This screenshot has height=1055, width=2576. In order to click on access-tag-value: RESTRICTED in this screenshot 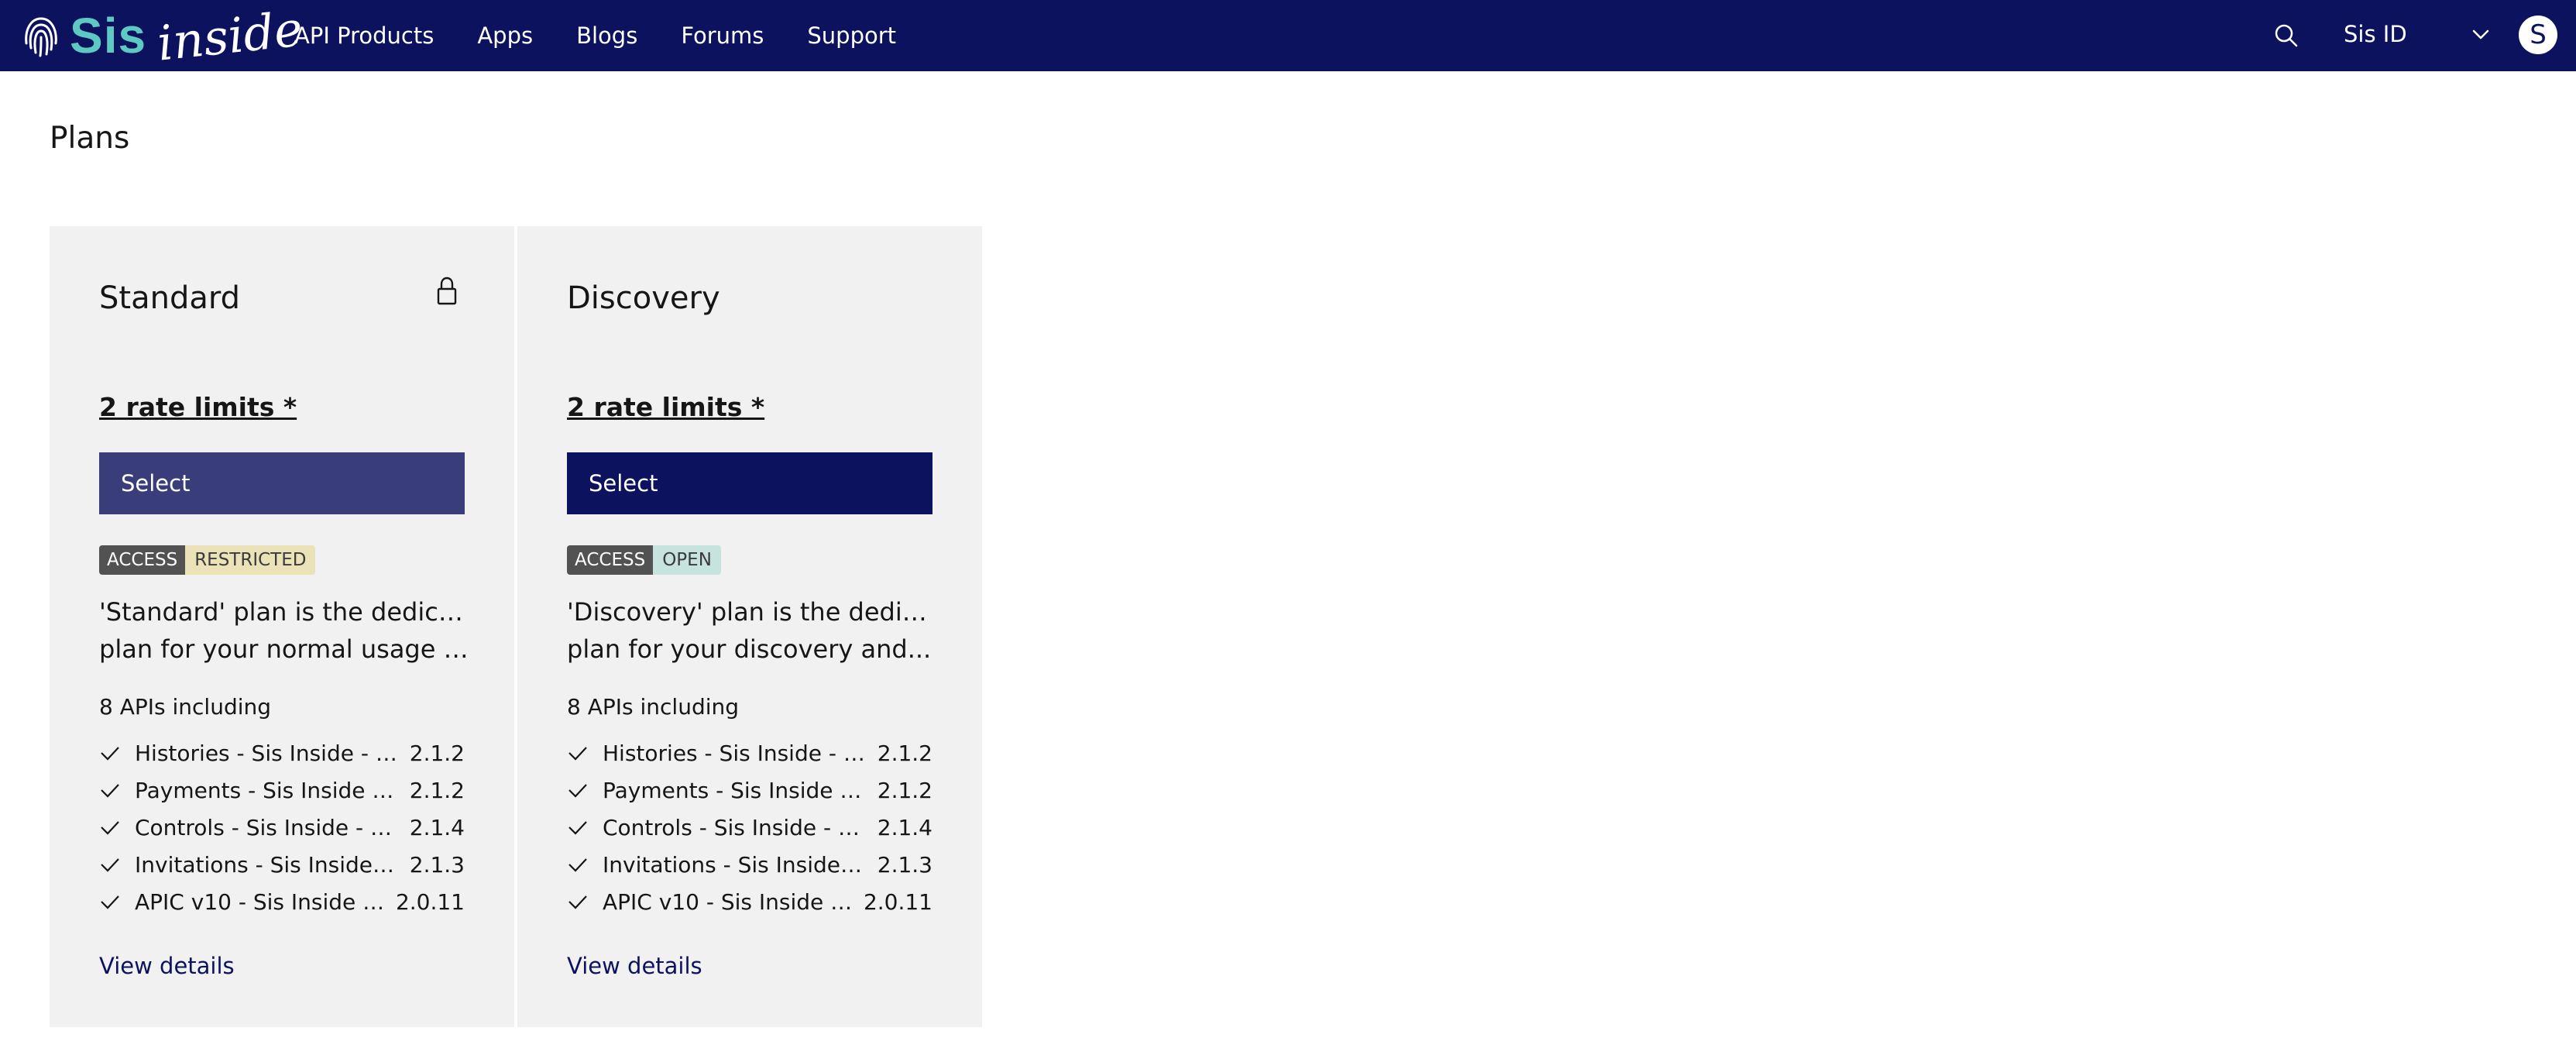, I will do `click(250, 560)`.